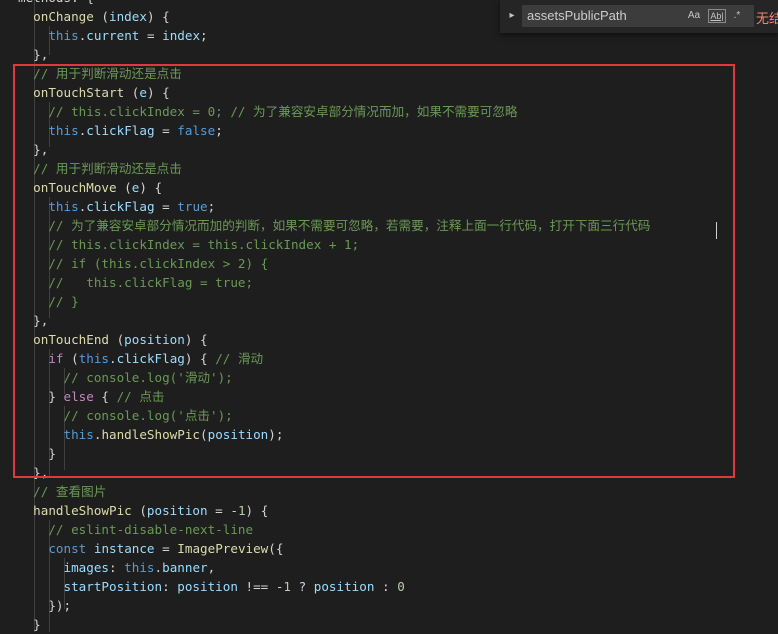 The height and width of the screenshot is (634, 778). I want to click on code-line: onTouchStart (e) {, so click(94, 92).